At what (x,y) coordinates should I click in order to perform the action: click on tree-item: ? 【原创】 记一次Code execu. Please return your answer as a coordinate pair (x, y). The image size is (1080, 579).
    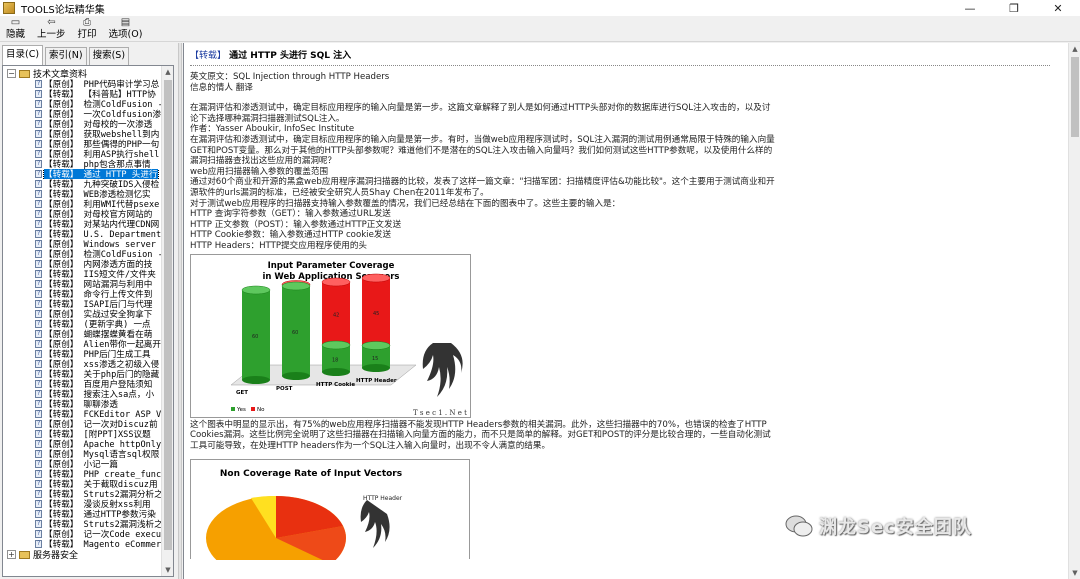
    Looking at the image, I should click on (82, 534).